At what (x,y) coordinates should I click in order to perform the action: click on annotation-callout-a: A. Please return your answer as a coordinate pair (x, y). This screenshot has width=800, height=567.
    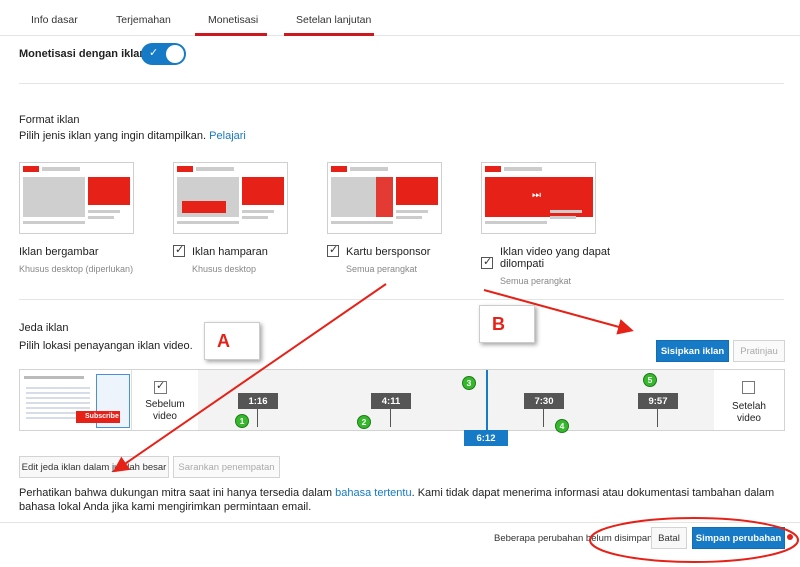
    Looking at the image, I should click on (232, 341).